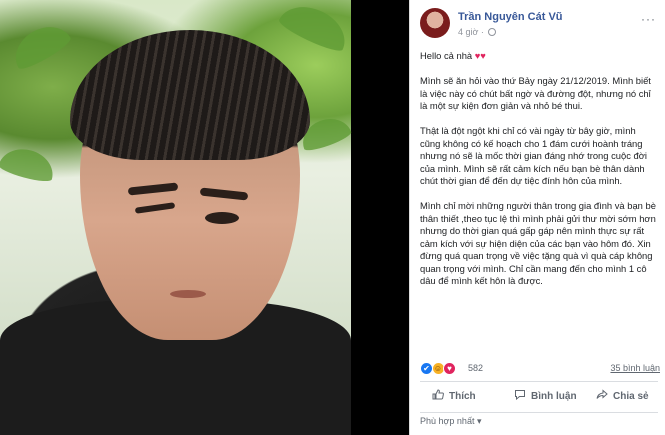 Image resolution: width=665 pixels, height=435 pixels. What do you see at coordinates (462, 396) in the screenshot?
I see `like-label: Thích` at bounding box center [462, 396].